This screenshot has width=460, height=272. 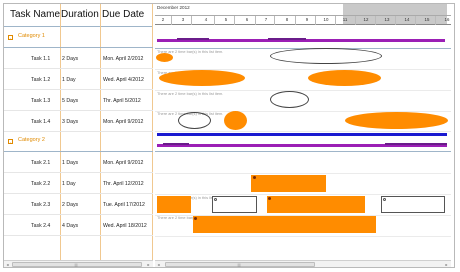 I want to click on day-label: 9, so click(x=307, y=19).